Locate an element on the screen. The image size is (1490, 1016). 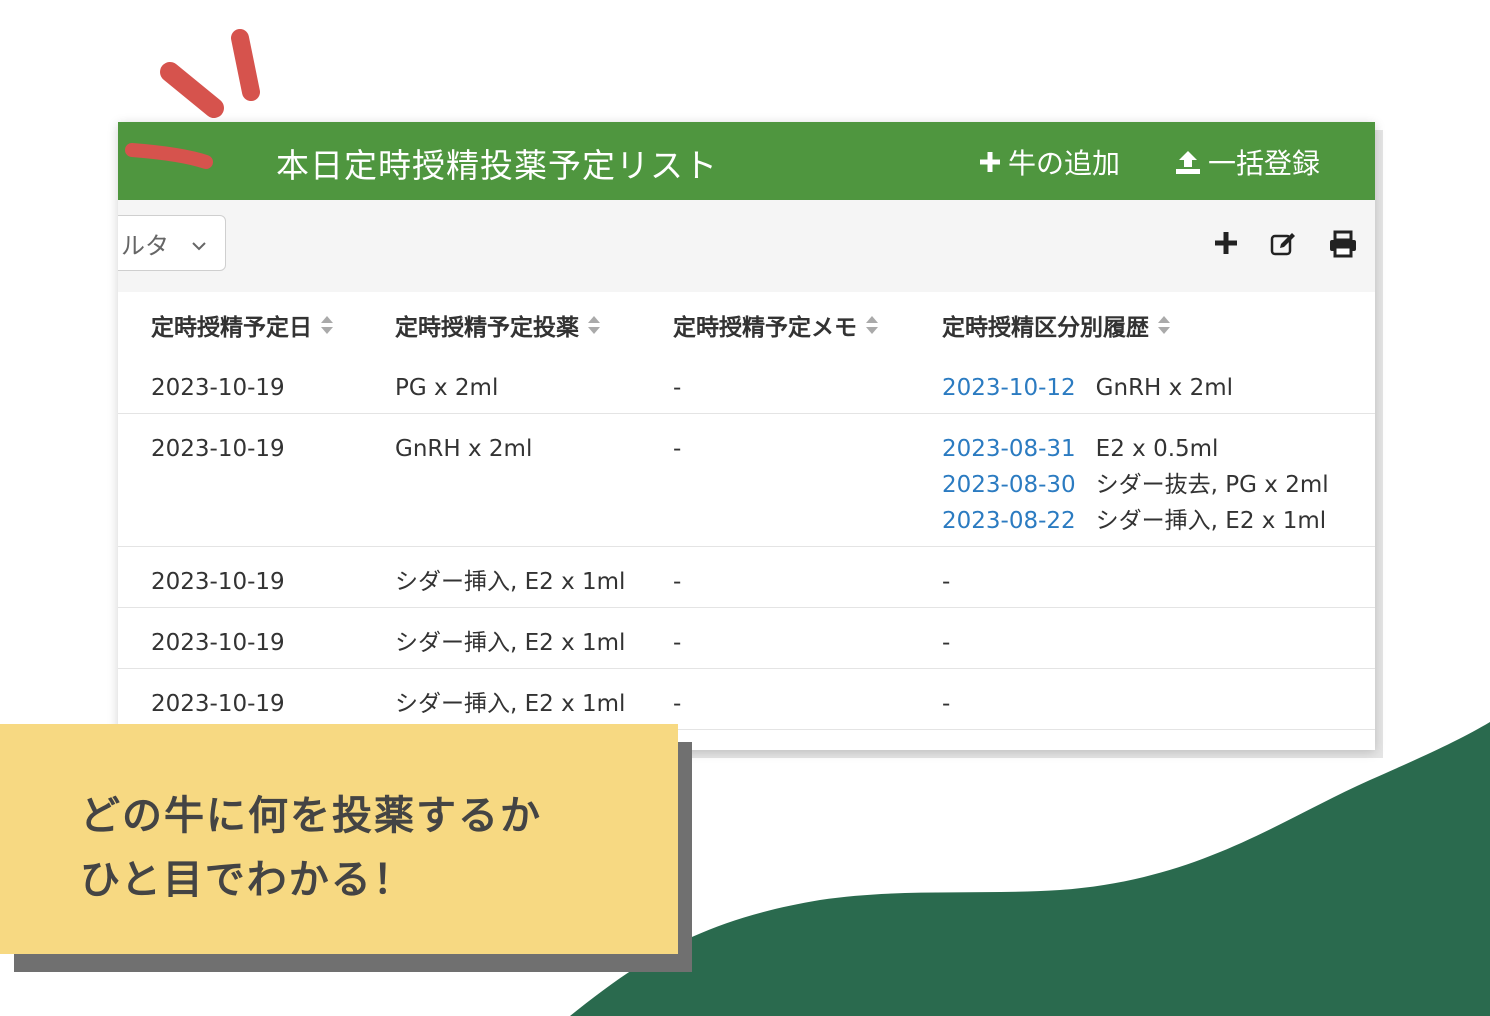
add-cow-label: 牛の追加 is located at coordinates (1064, 163).